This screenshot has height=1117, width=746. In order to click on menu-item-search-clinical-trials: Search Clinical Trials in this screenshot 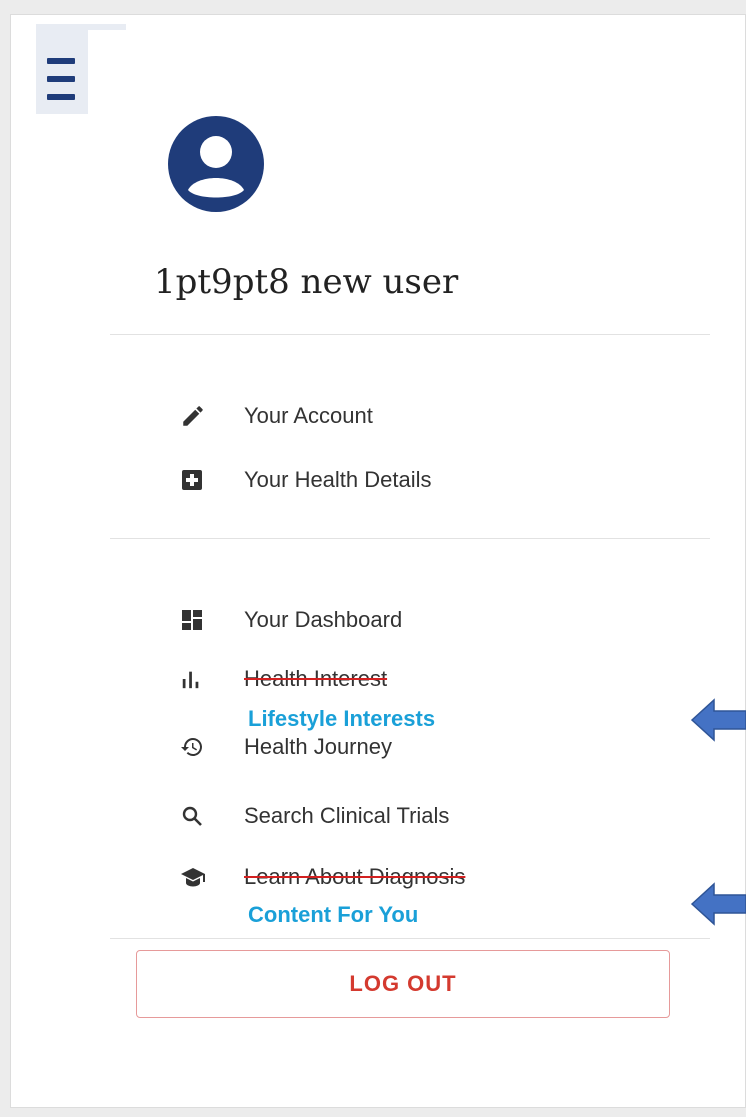, I will do `click(314, 816)`.